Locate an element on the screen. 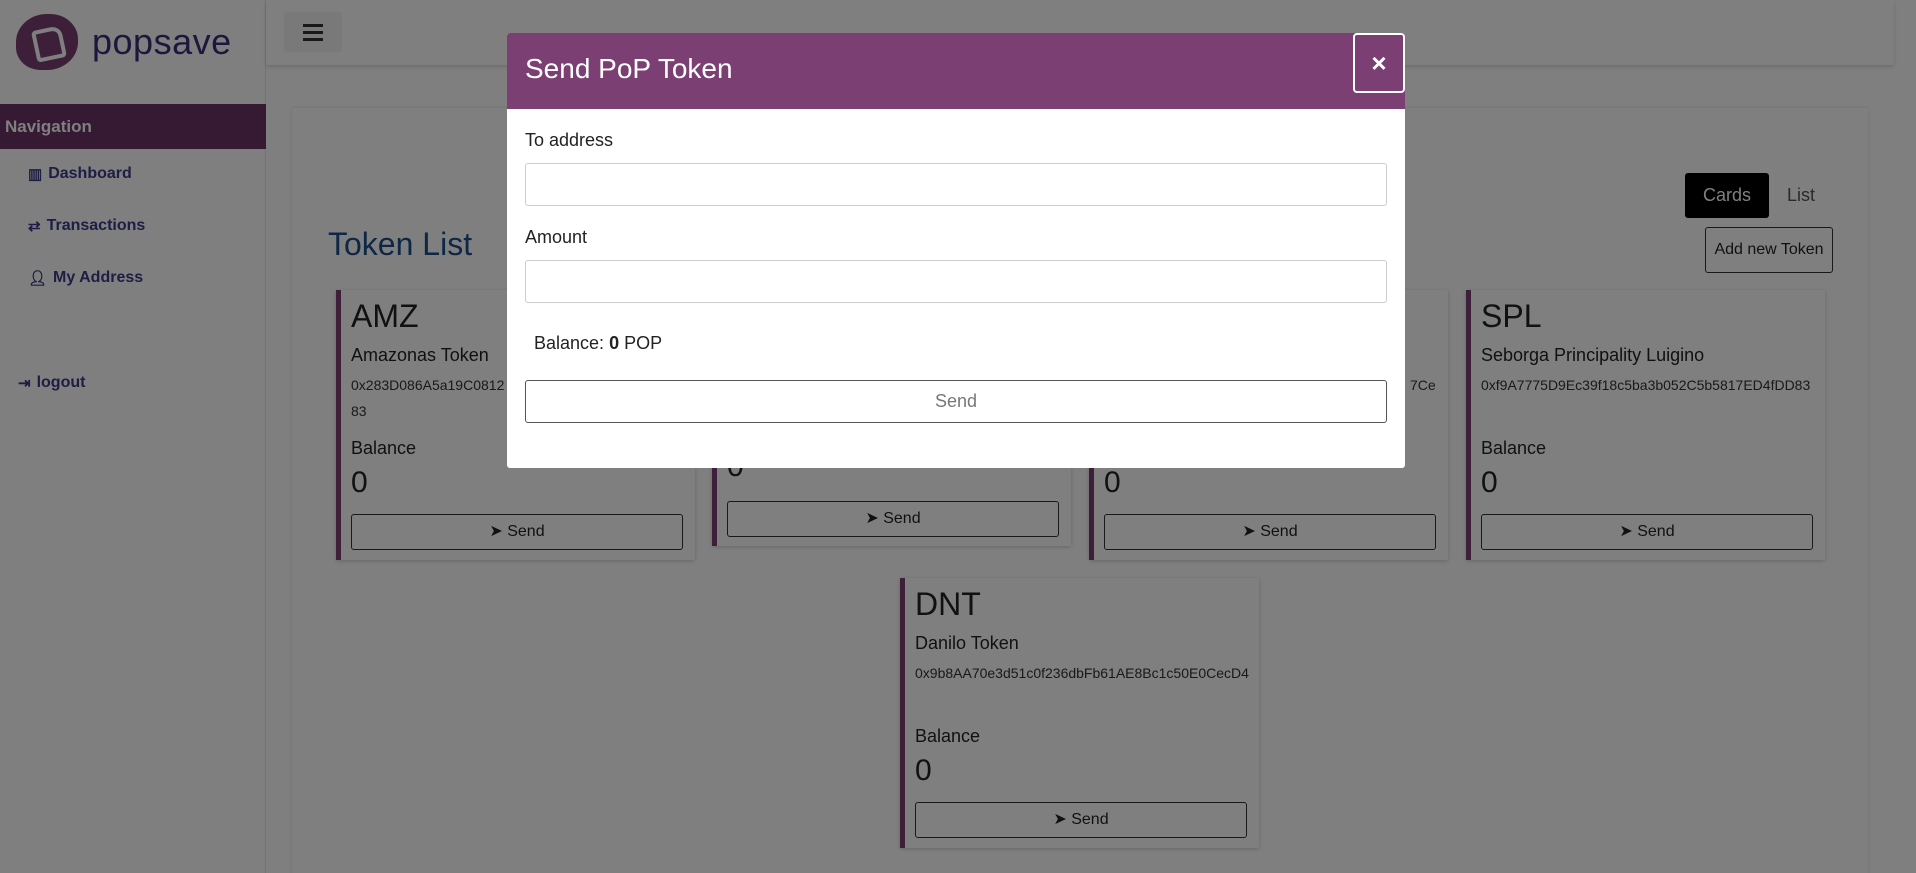 This screenshot has height=873, width=1916. to-address-label: To address is located at coordinates (569, 140).